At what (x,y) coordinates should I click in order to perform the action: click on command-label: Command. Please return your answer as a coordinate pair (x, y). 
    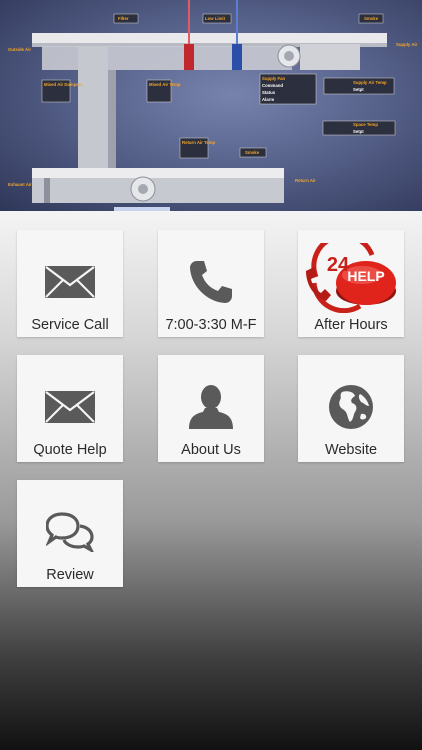
    Looking at the image, I should click on (272, 85).